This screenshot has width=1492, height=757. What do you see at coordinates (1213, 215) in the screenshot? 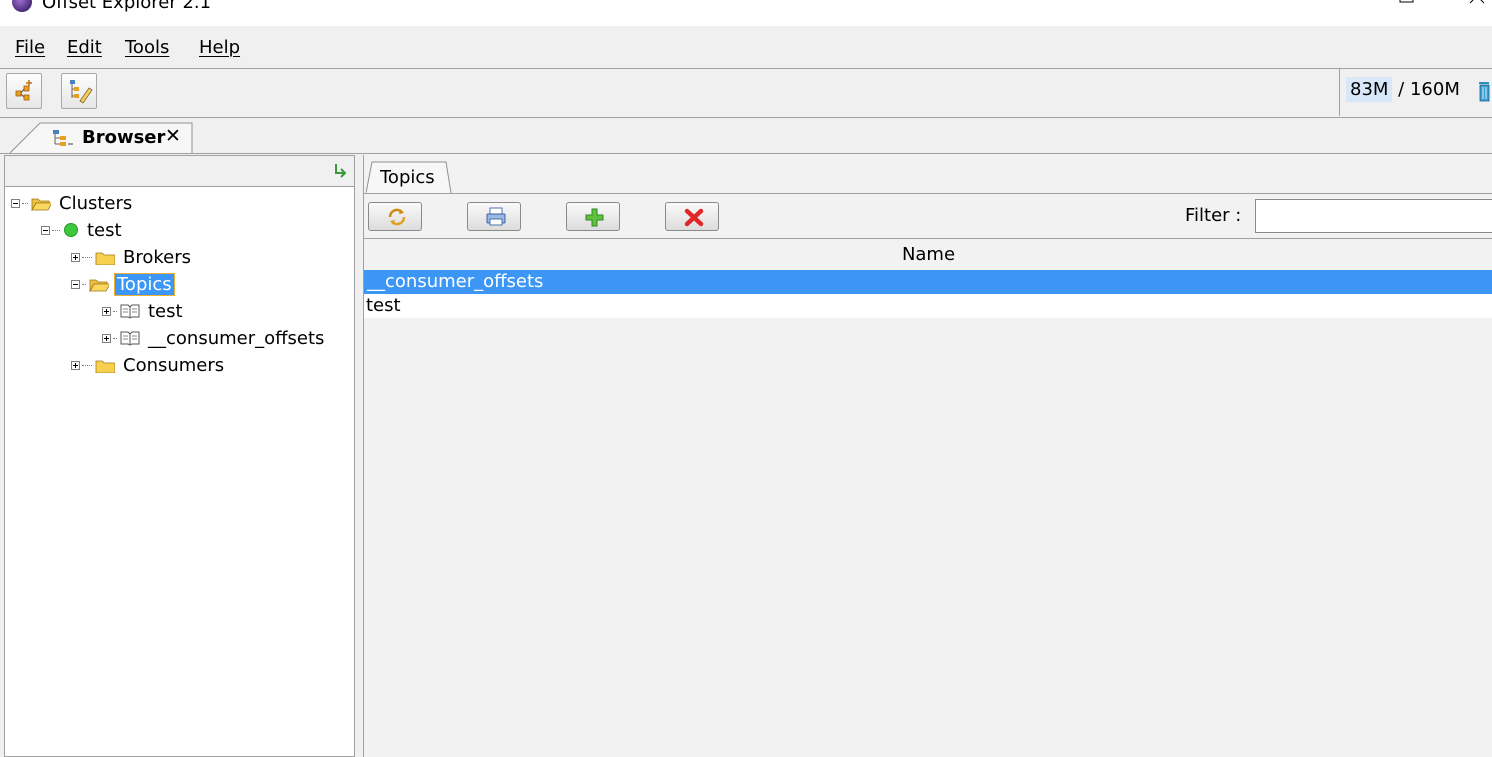
I see `filter-label: Filter :` at bounding box center [1213, 215].